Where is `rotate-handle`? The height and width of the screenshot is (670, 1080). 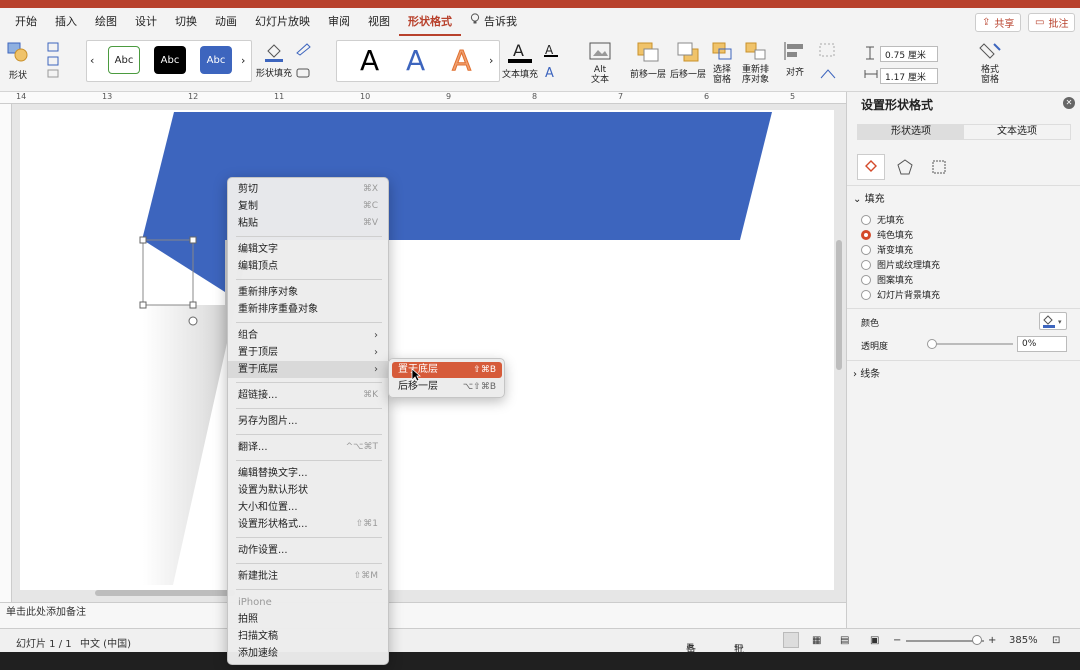
rotate-handle is located at coordinates (193, 321).